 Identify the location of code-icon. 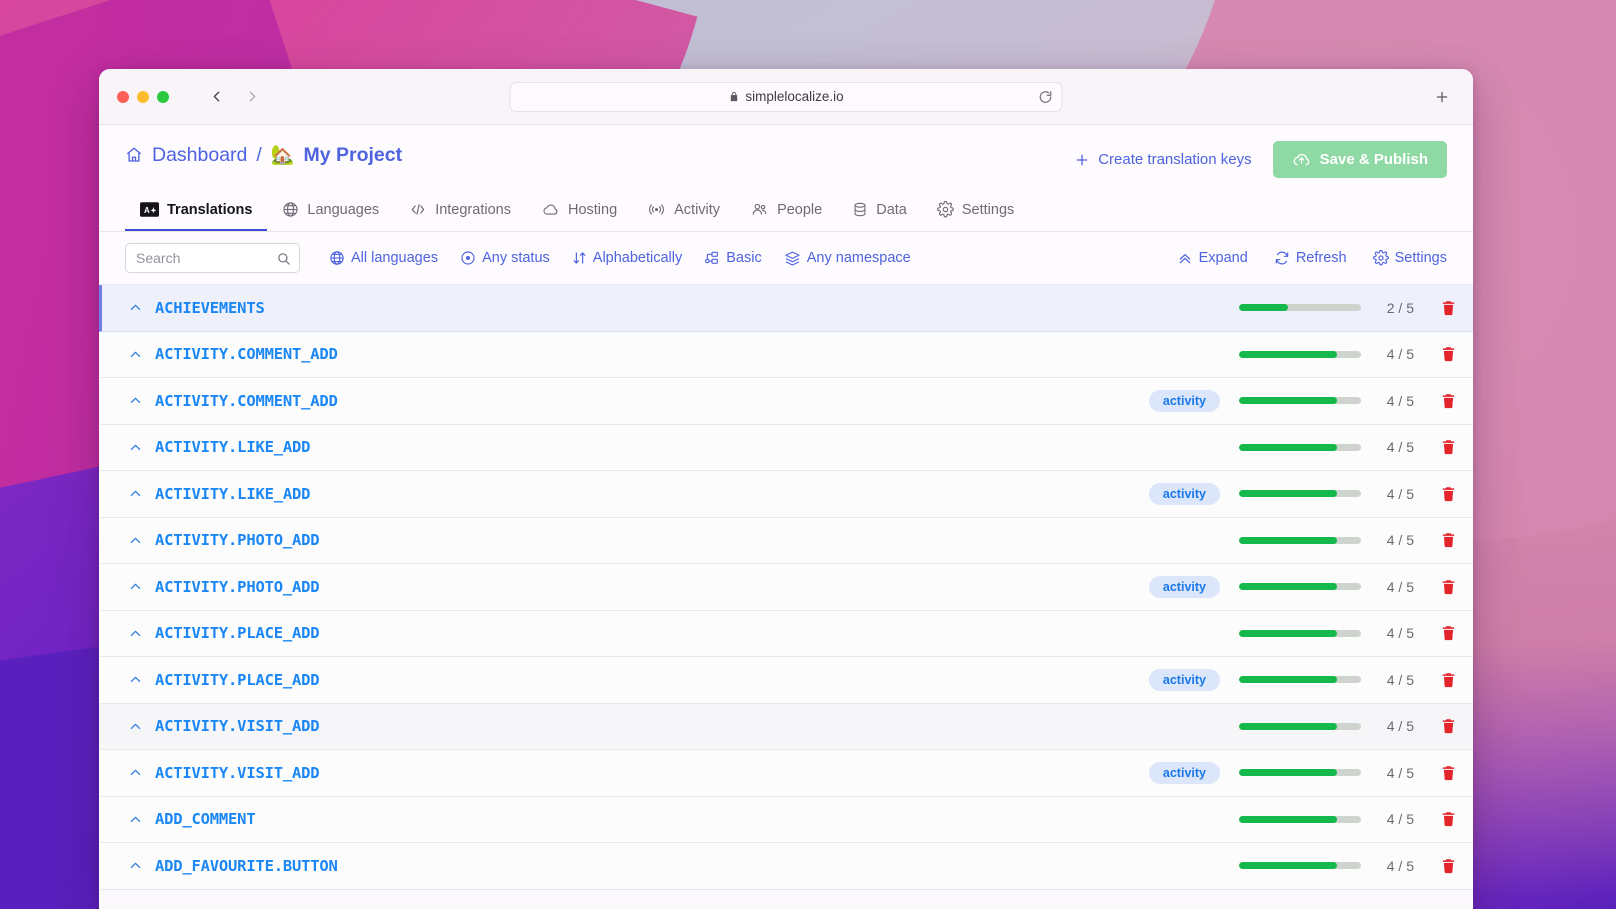
(418, 209).